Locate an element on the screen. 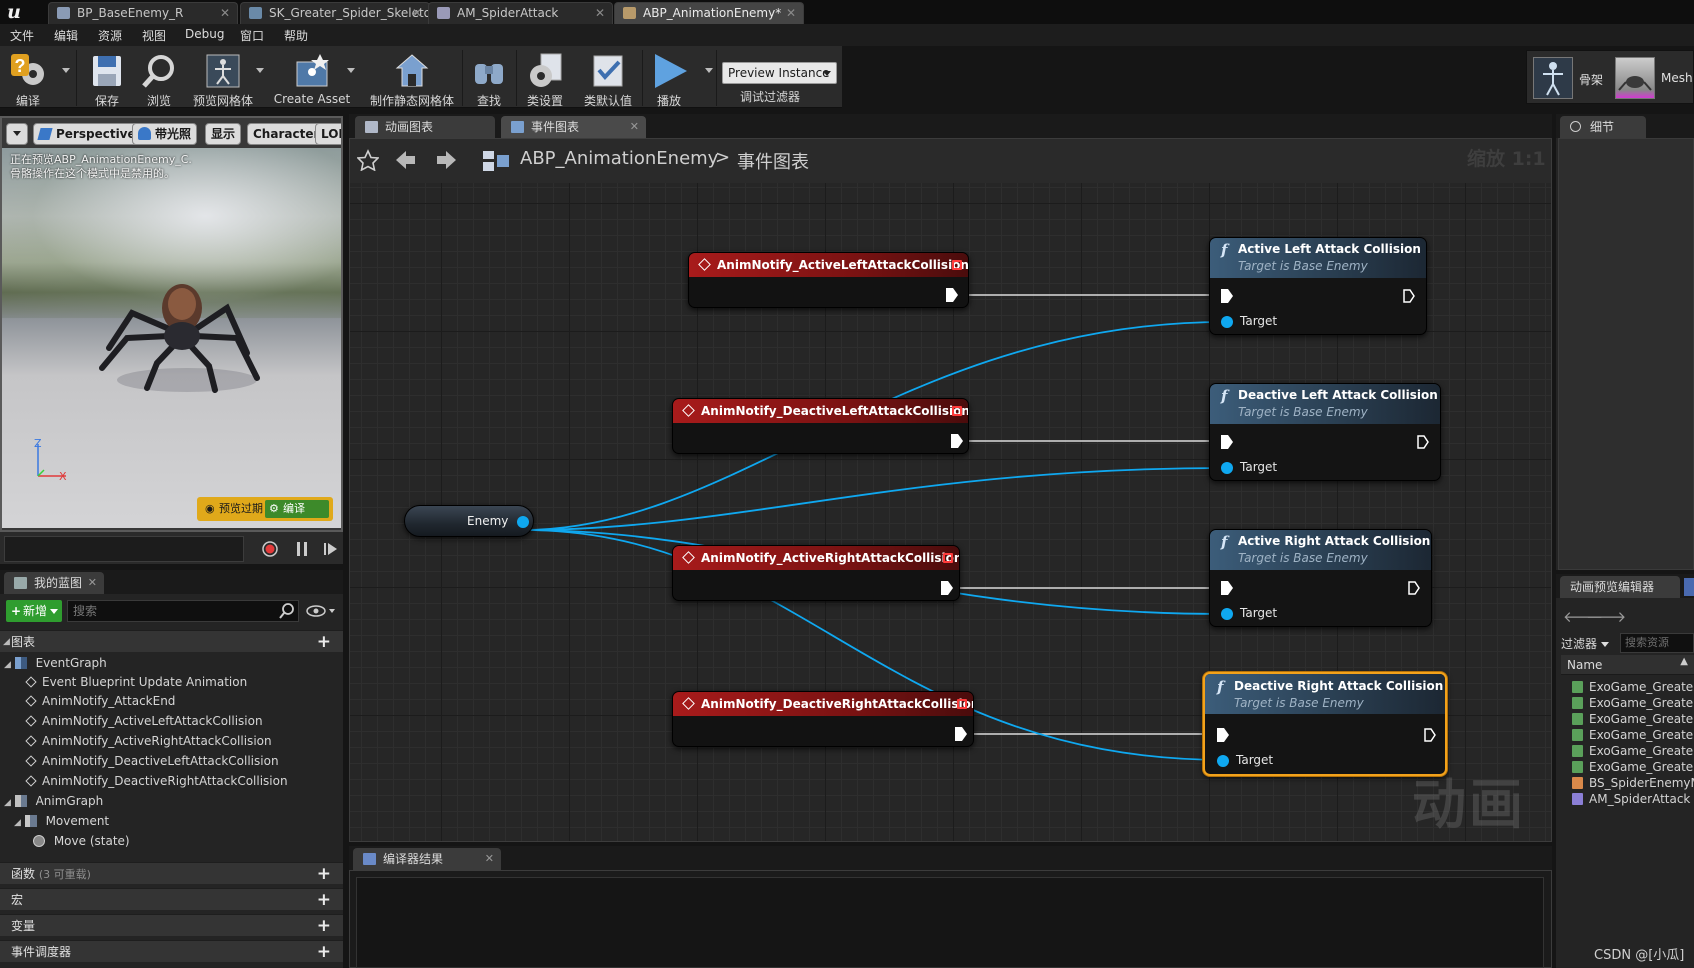 Image resolution: width=1694 pixels, height=968 pixels. tab-compiler-results: 编译器结果 ✕ is located at coordinates (427, 859).